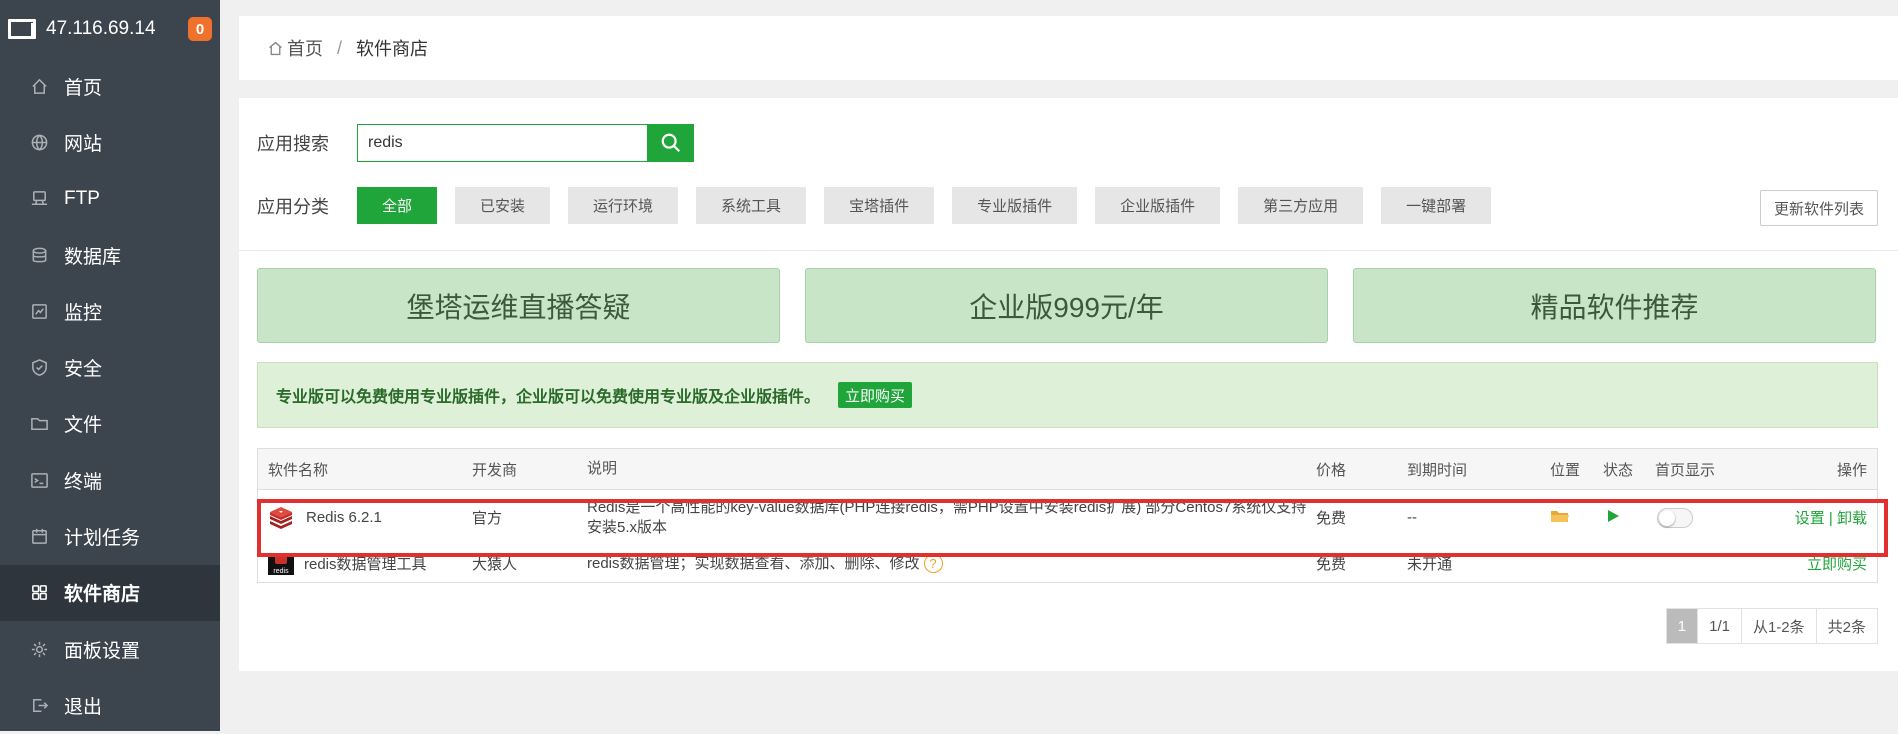  I want to click on sidebar-item-10: 面板设置, so click(110, 649).